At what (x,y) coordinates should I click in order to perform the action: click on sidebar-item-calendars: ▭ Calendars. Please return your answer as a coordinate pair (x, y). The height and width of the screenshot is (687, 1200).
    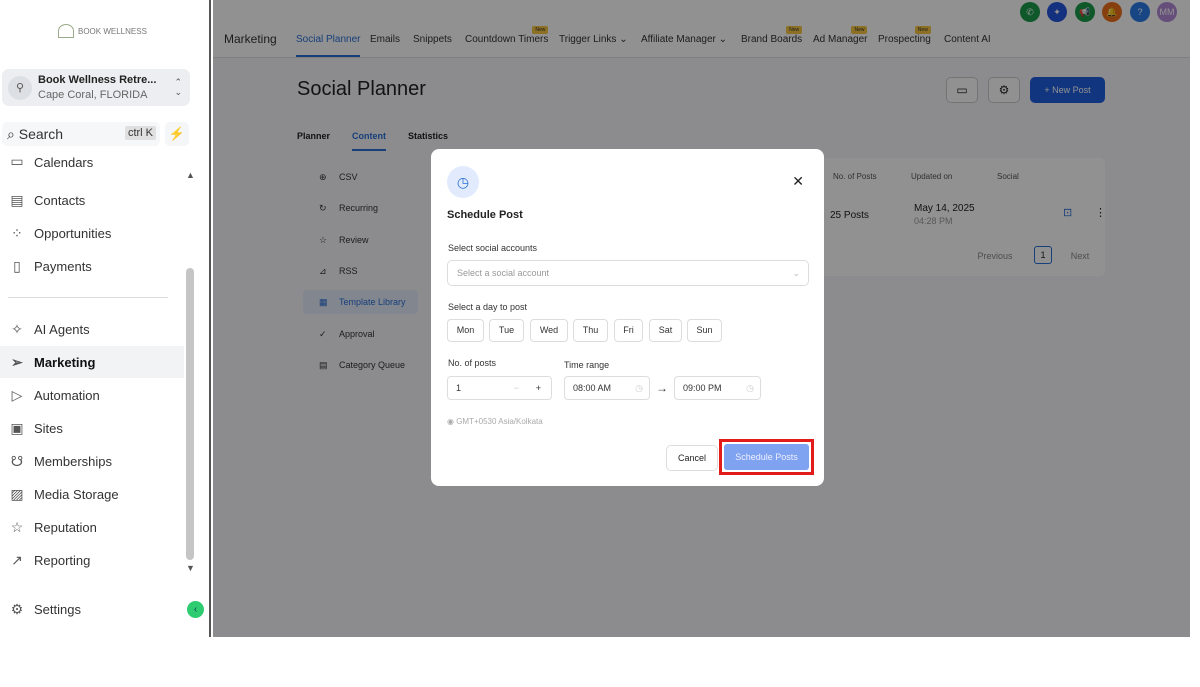
    Looking at the image, I should click on (92, 161).